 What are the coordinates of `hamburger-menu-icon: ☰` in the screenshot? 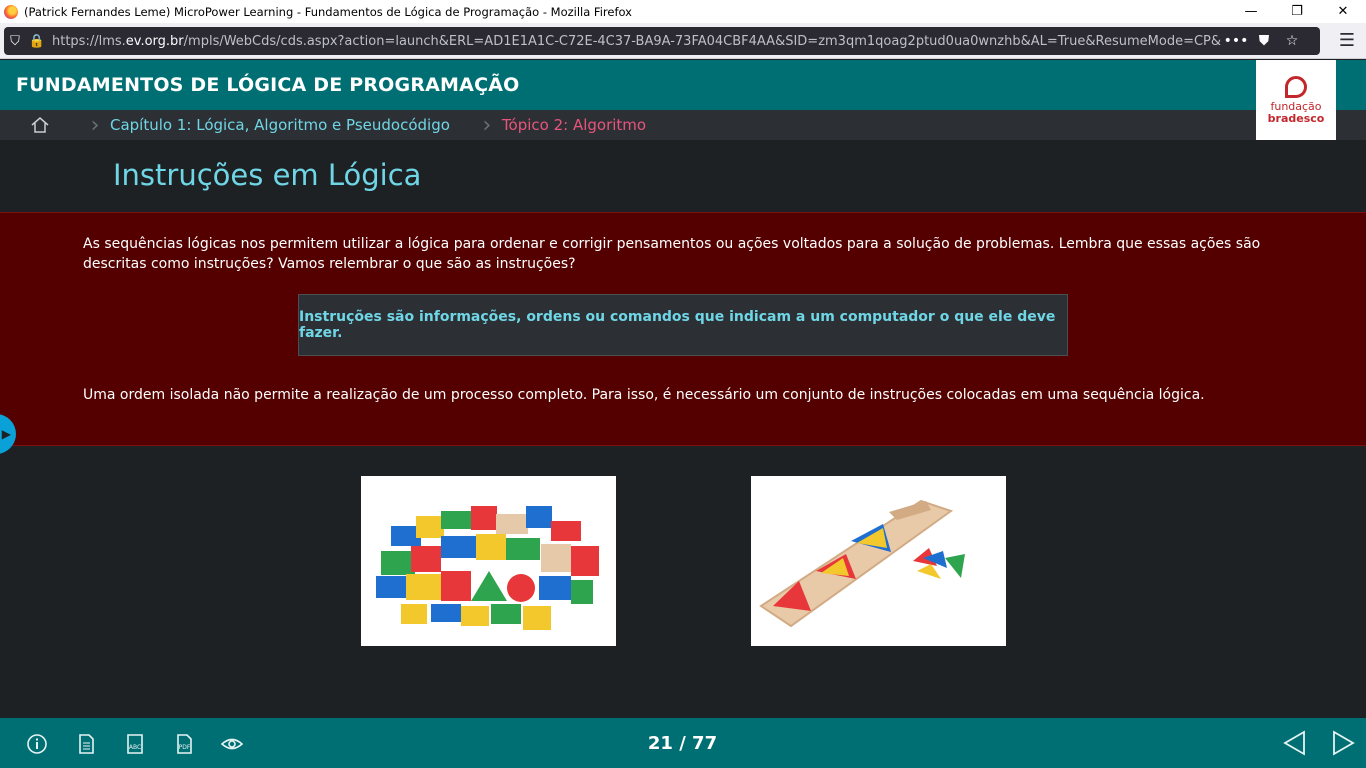 It's located at (1347, 41).